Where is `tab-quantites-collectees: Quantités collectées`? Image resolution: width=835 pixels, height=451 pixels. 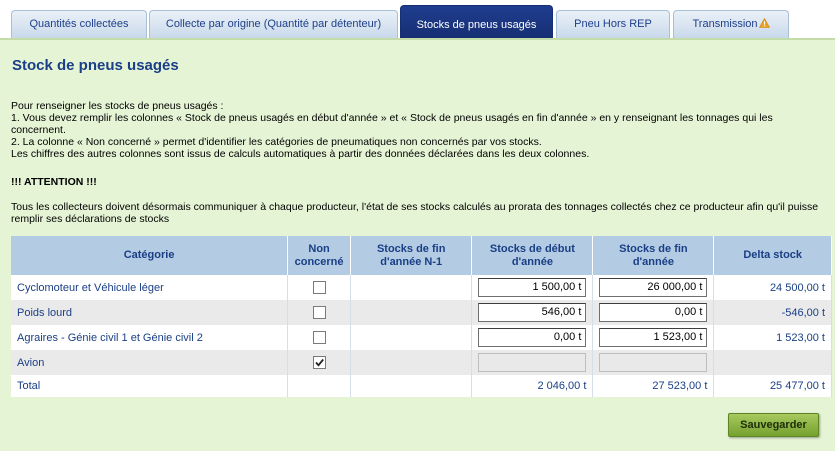
tab-quantites-collectees: Quantités collectées is located at coordinates (79, 24).